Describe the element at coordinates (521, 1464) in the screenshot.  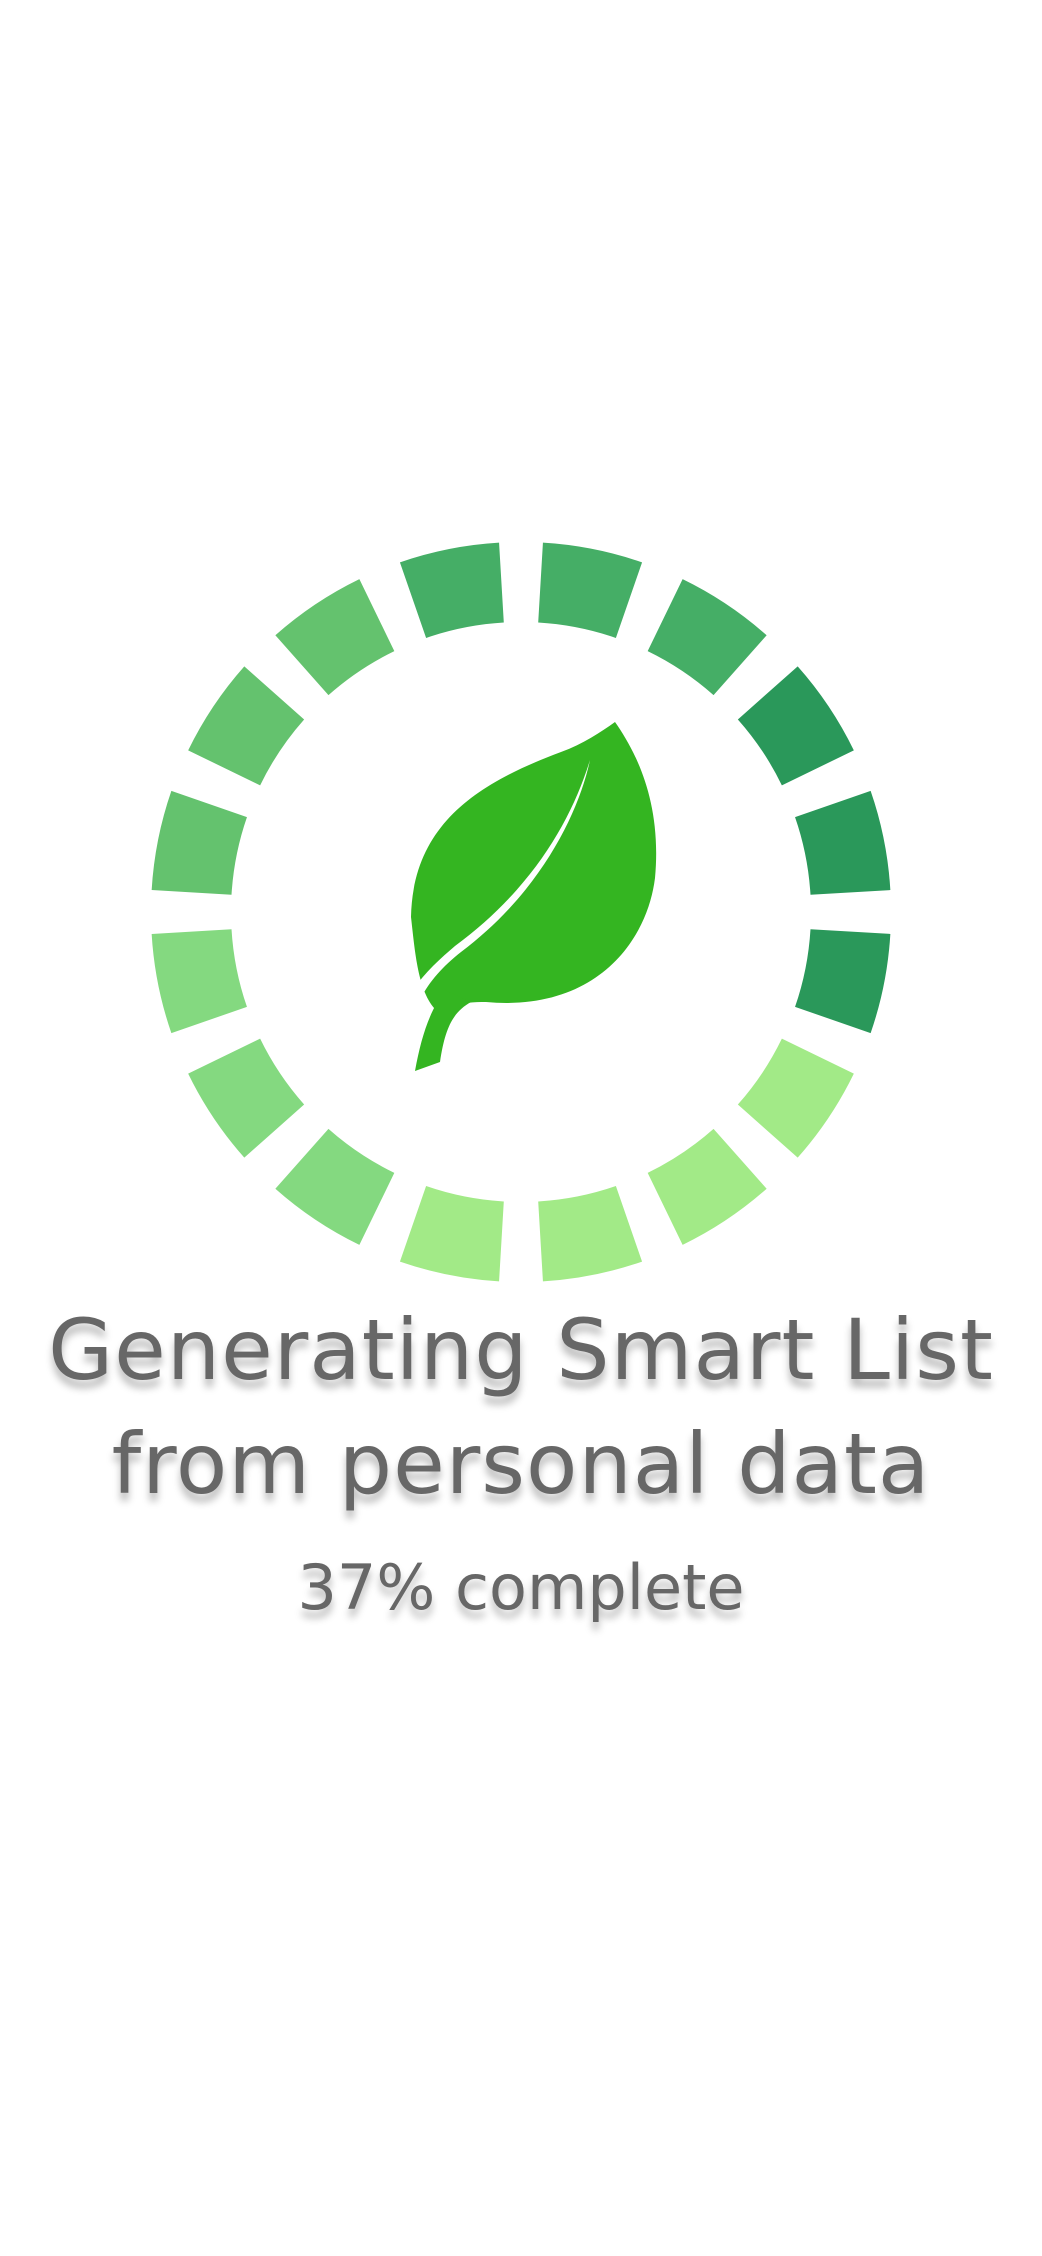
I see `title-line-2: from personal data` at that location.